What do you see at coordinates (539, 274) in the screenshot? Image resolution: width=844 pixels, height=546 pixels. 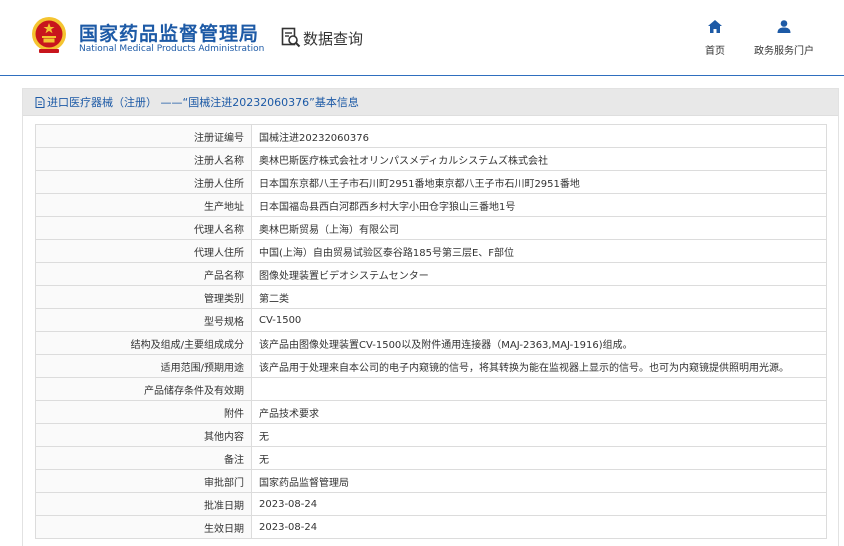 I see `field-value: 图像处理装置ビデオシステムセンター` at bounding box center [539, 274].